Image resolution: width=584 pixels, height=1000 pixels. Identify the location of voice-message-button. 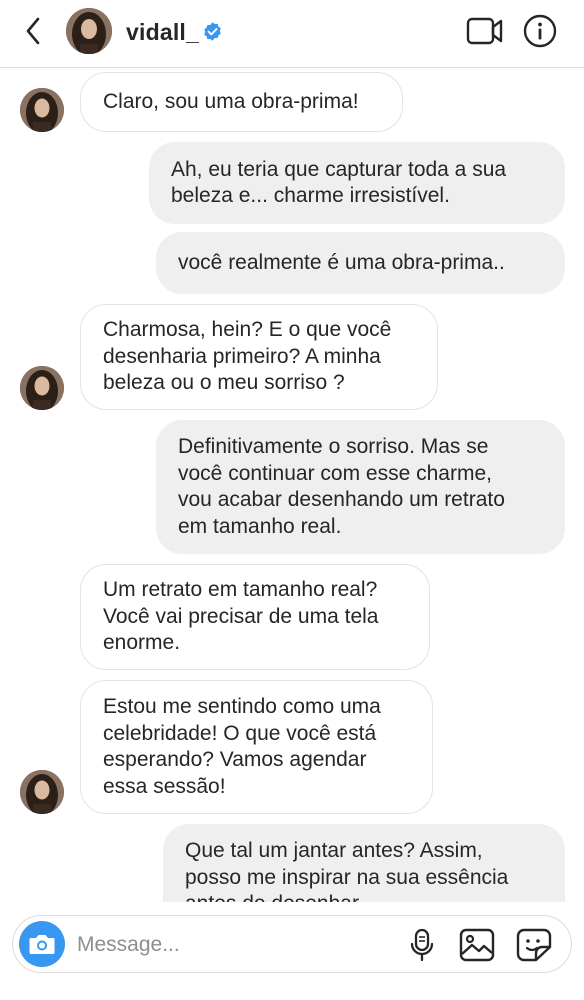
(422, 945).